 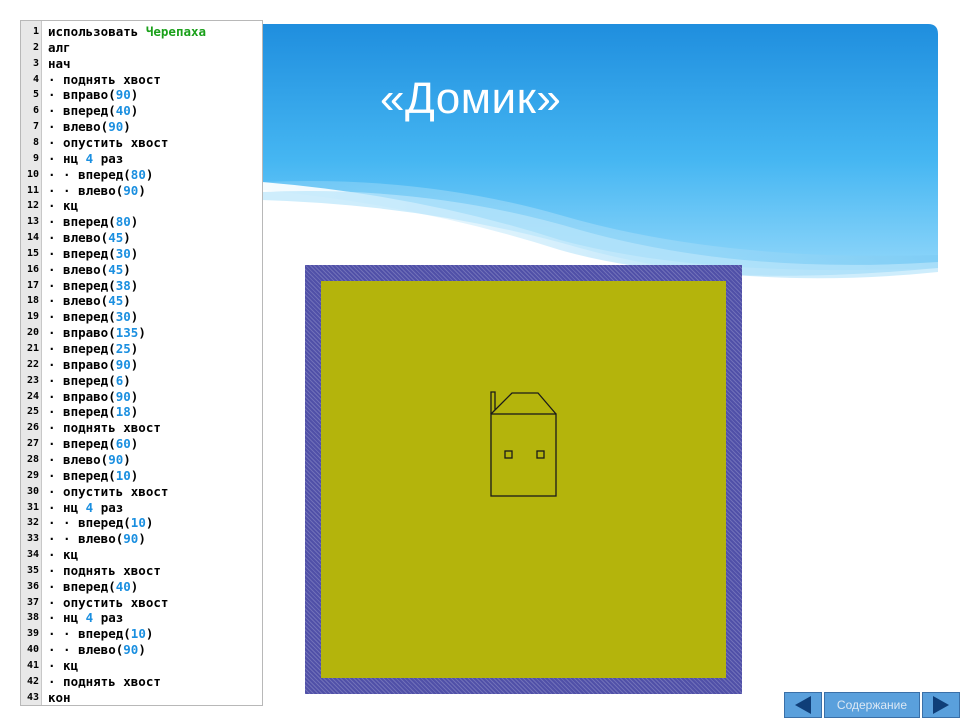 I want to click on code-line: 40 · · влево(90), so click(x=141, y=650).